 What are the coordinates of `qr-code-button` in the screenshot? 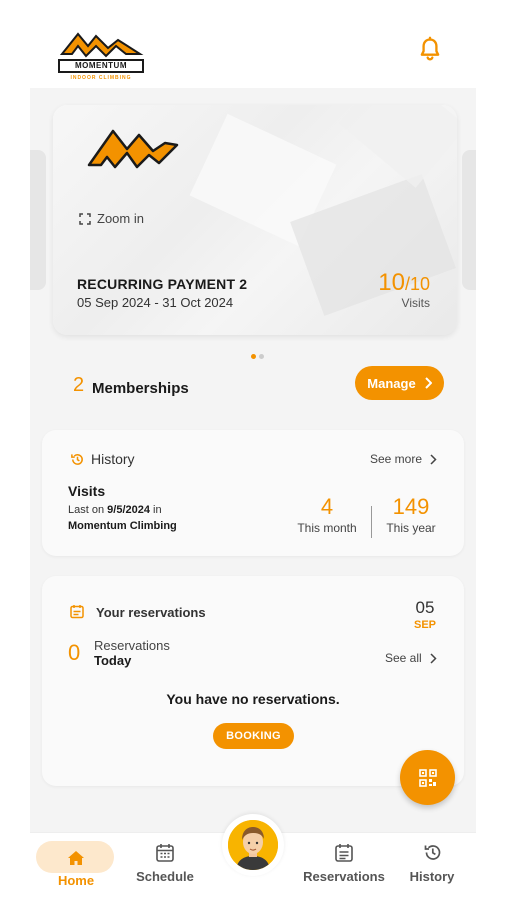 It's located at (427, 777).